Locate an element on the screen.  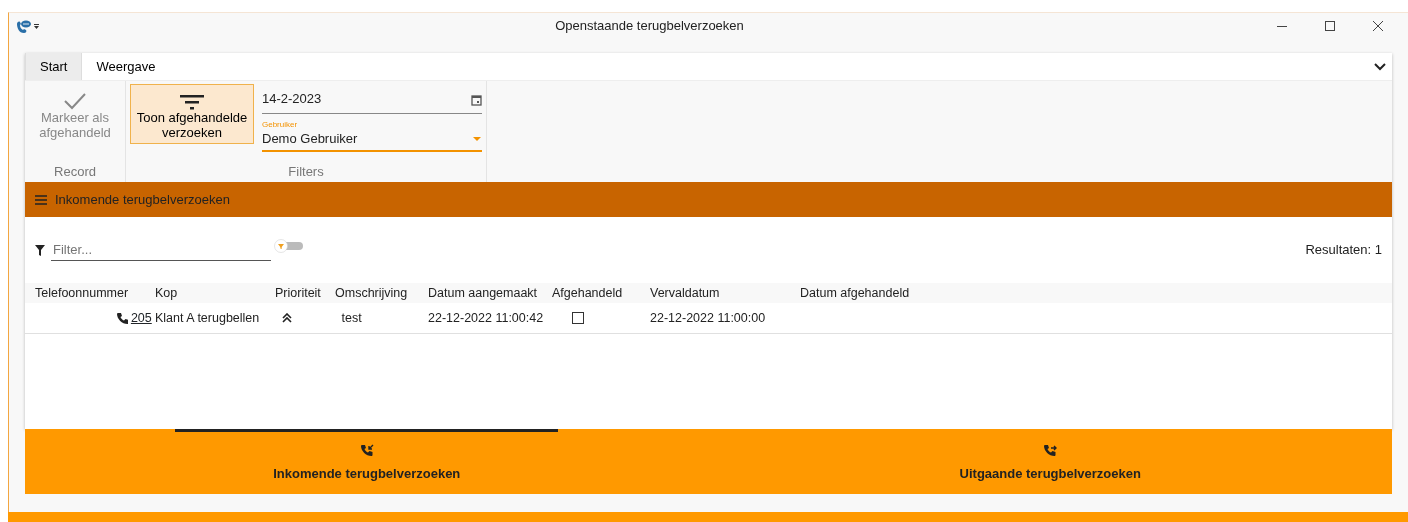
ribbon-tab: Weergave is located at coordinates (126, 66).